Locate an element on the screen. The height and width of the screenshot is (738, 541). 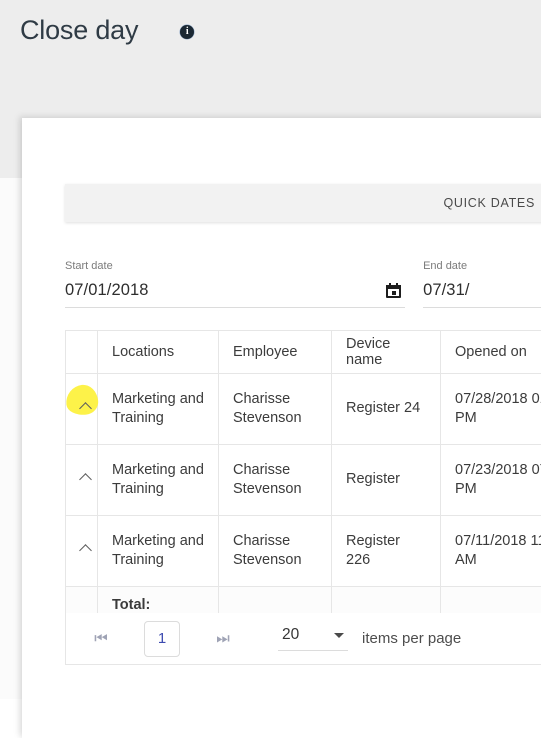
column-header-opened-on: Opened on is located at coordinates (491, 352).